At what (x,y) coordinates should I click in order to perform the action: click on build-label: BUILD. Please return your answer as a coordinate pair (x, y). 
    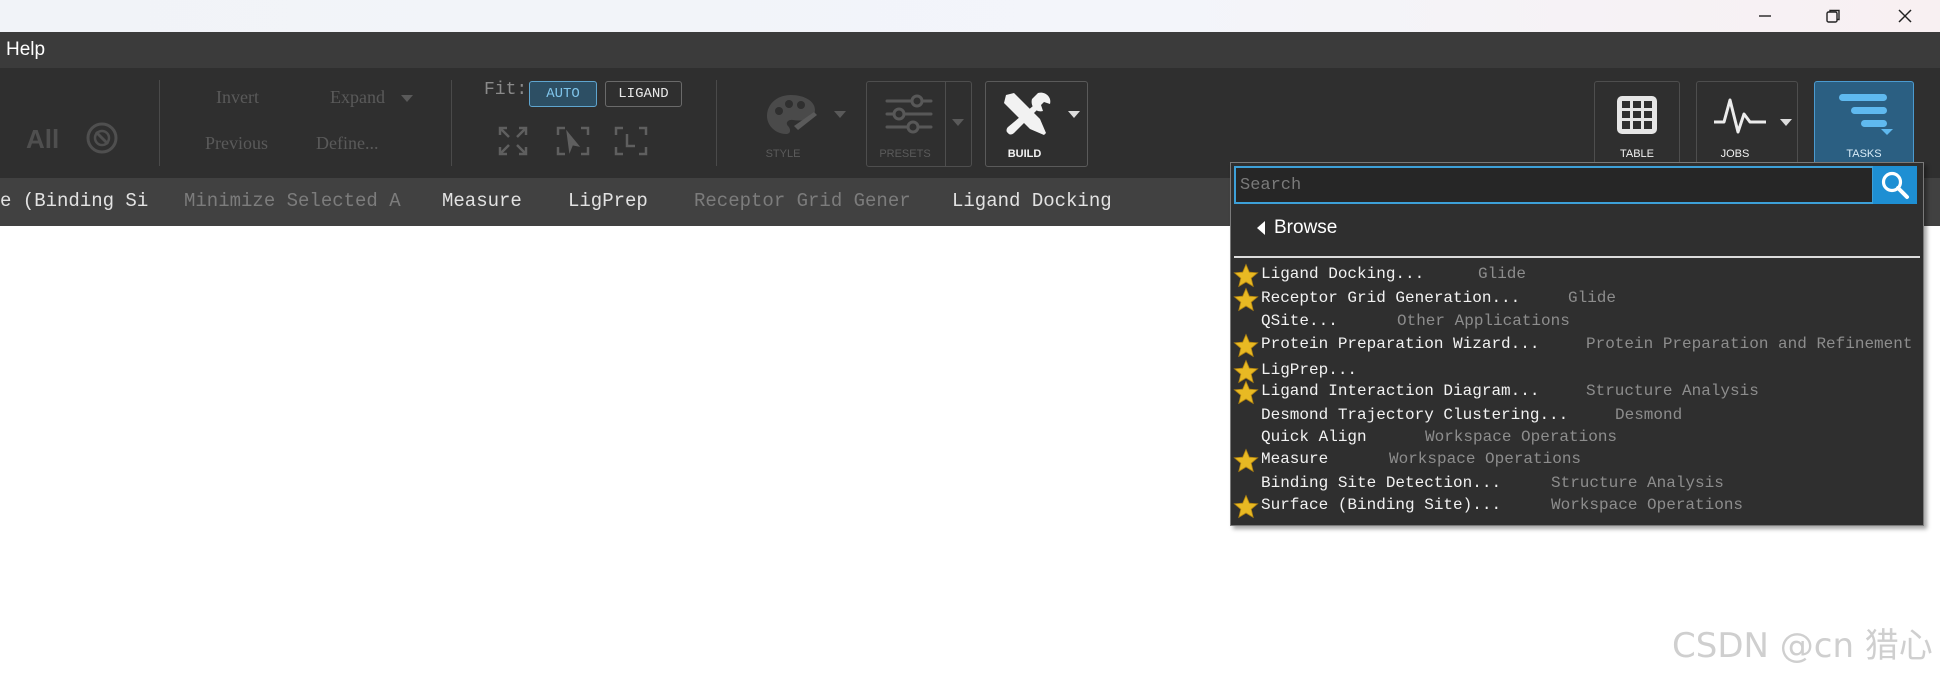
    Looking at the image, I should click on (1024, 154).